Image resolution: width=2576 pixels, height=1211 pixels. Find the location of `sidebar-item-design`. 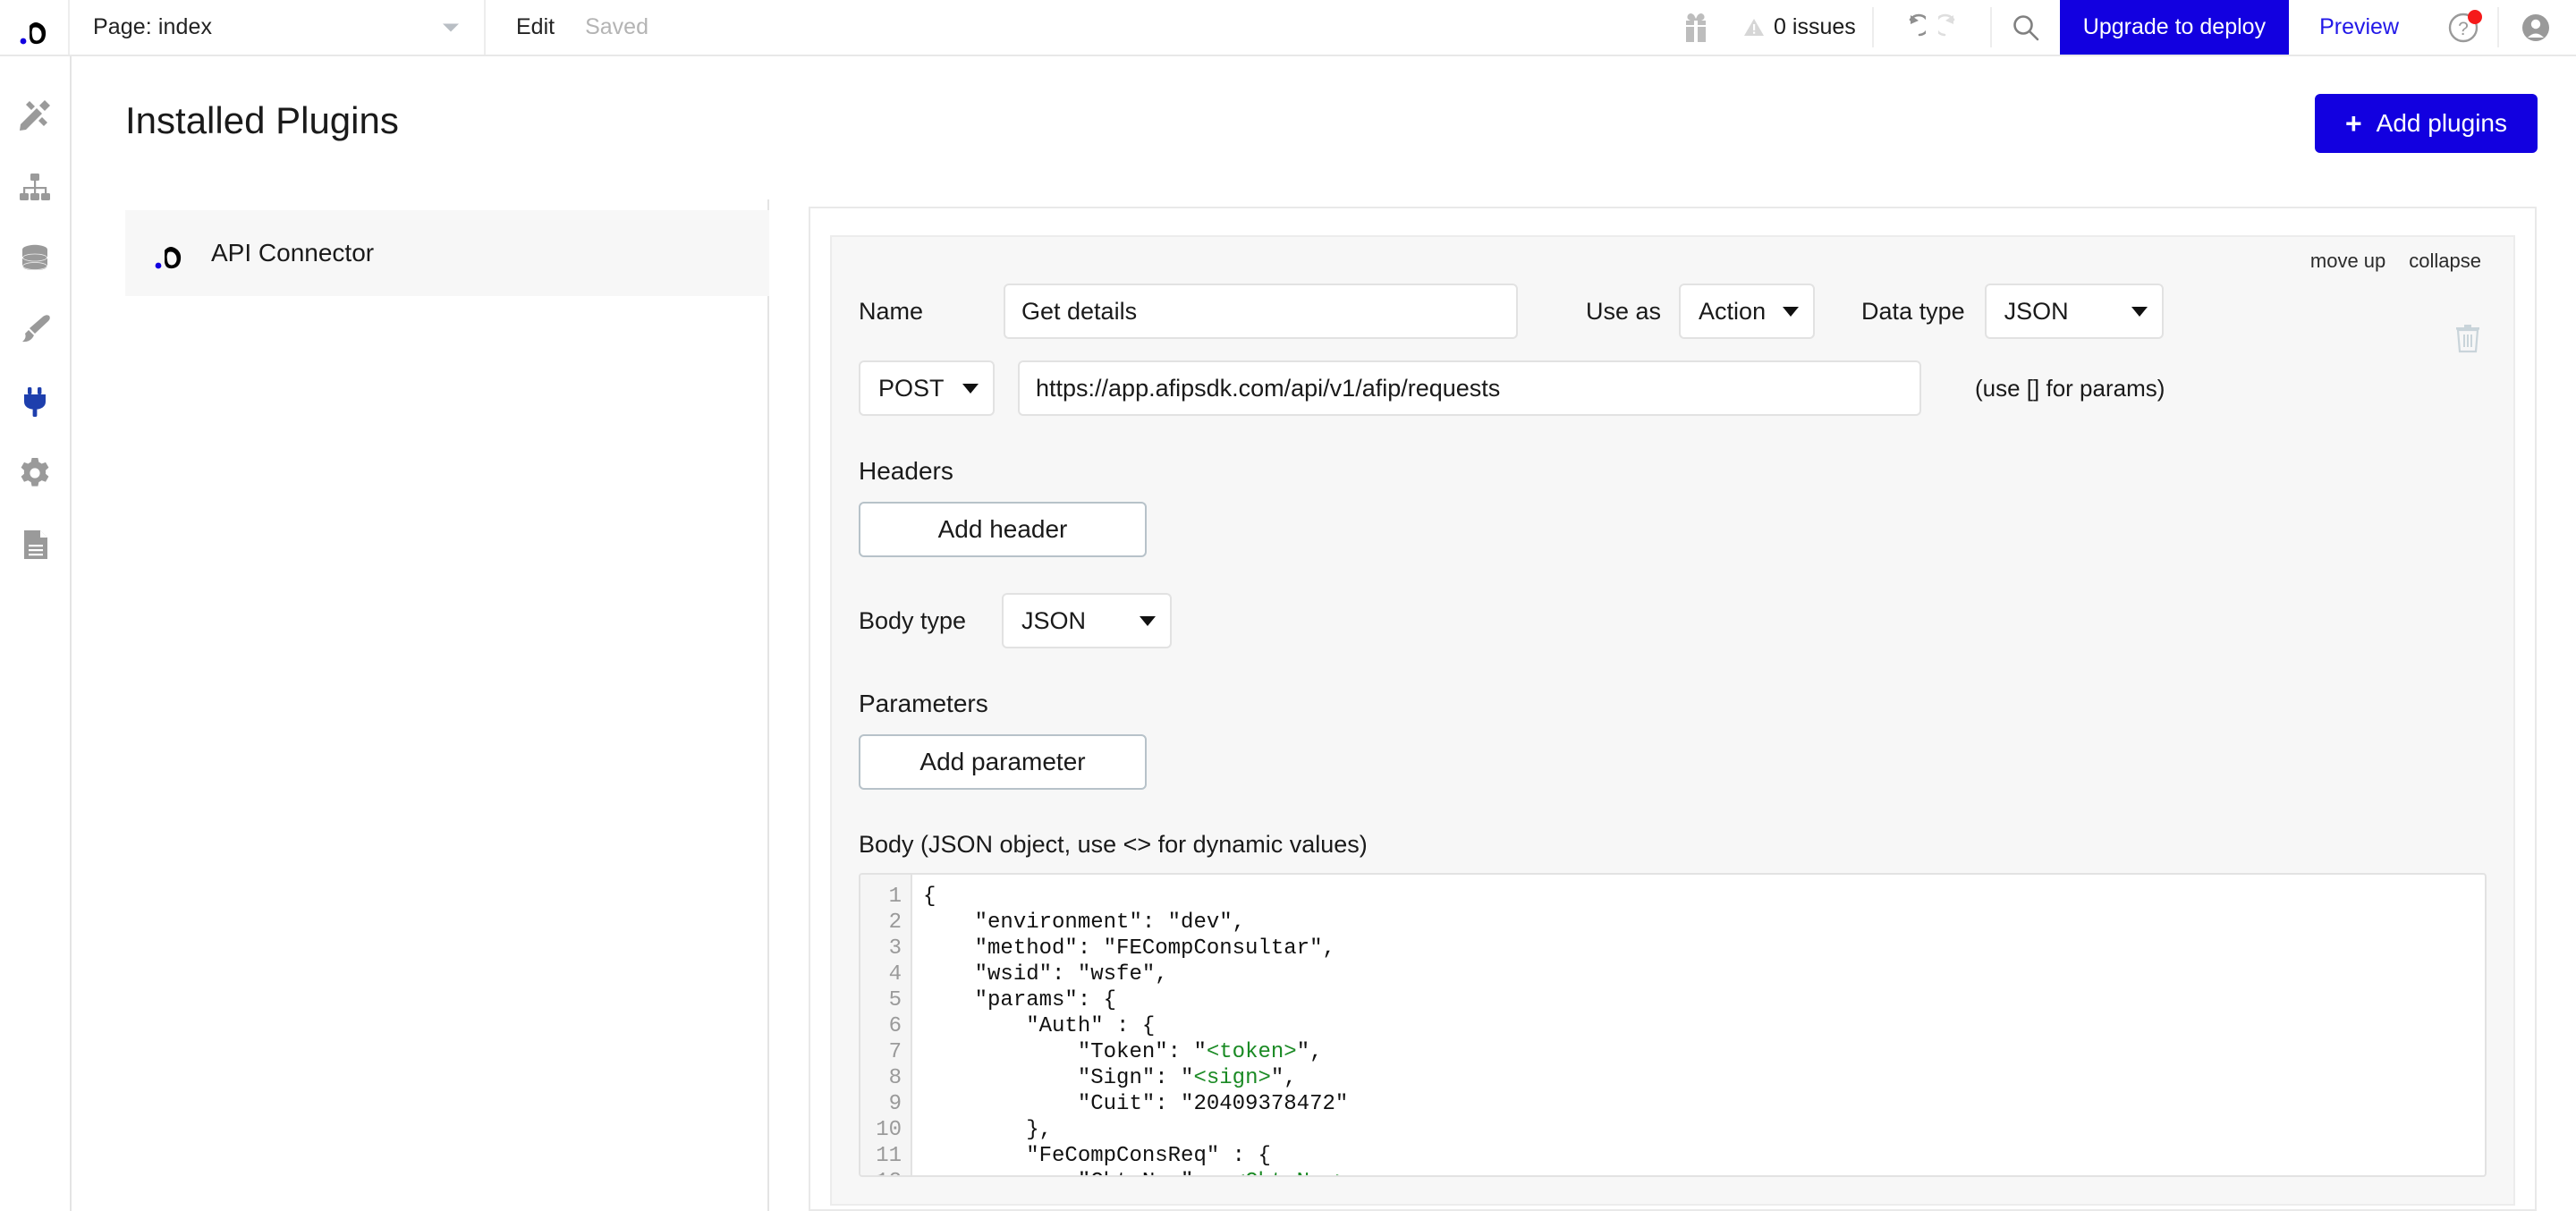

sidebar-item-design is located at coordinates (35, 115).